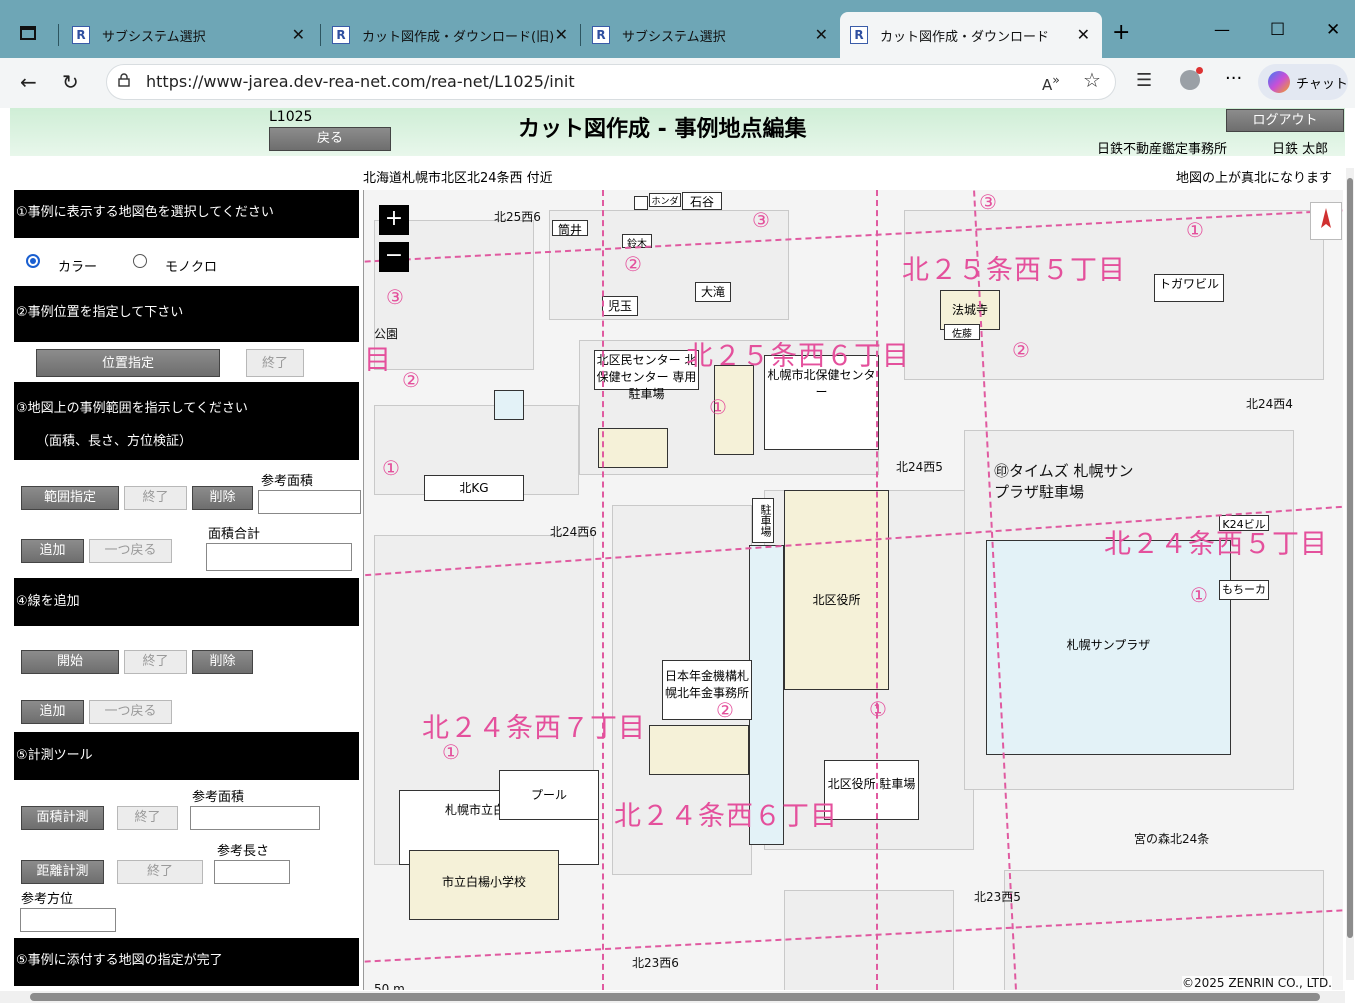 Image resolution: width=1355 pixels, height=1005 pixels. Describe the element at coordinates (1277, 30) in the screenshot. I see `maximize-button: ☐` at that location.